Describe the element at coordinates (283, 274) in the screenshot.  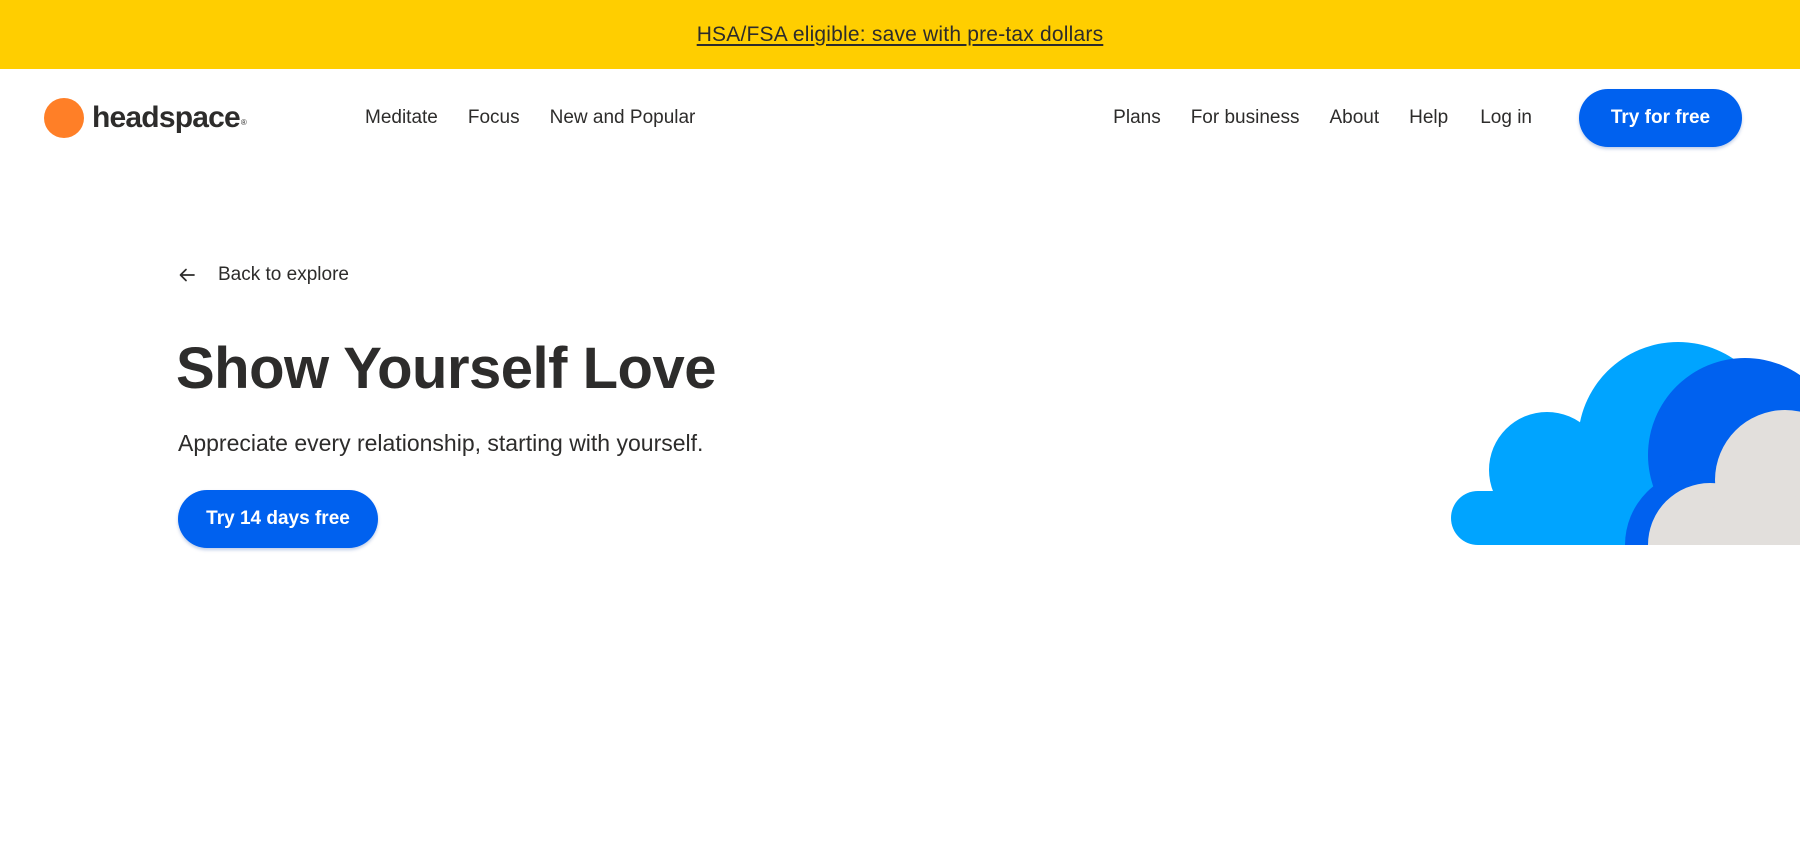
I see `back-to-explore-label: Back to explore` at that location.